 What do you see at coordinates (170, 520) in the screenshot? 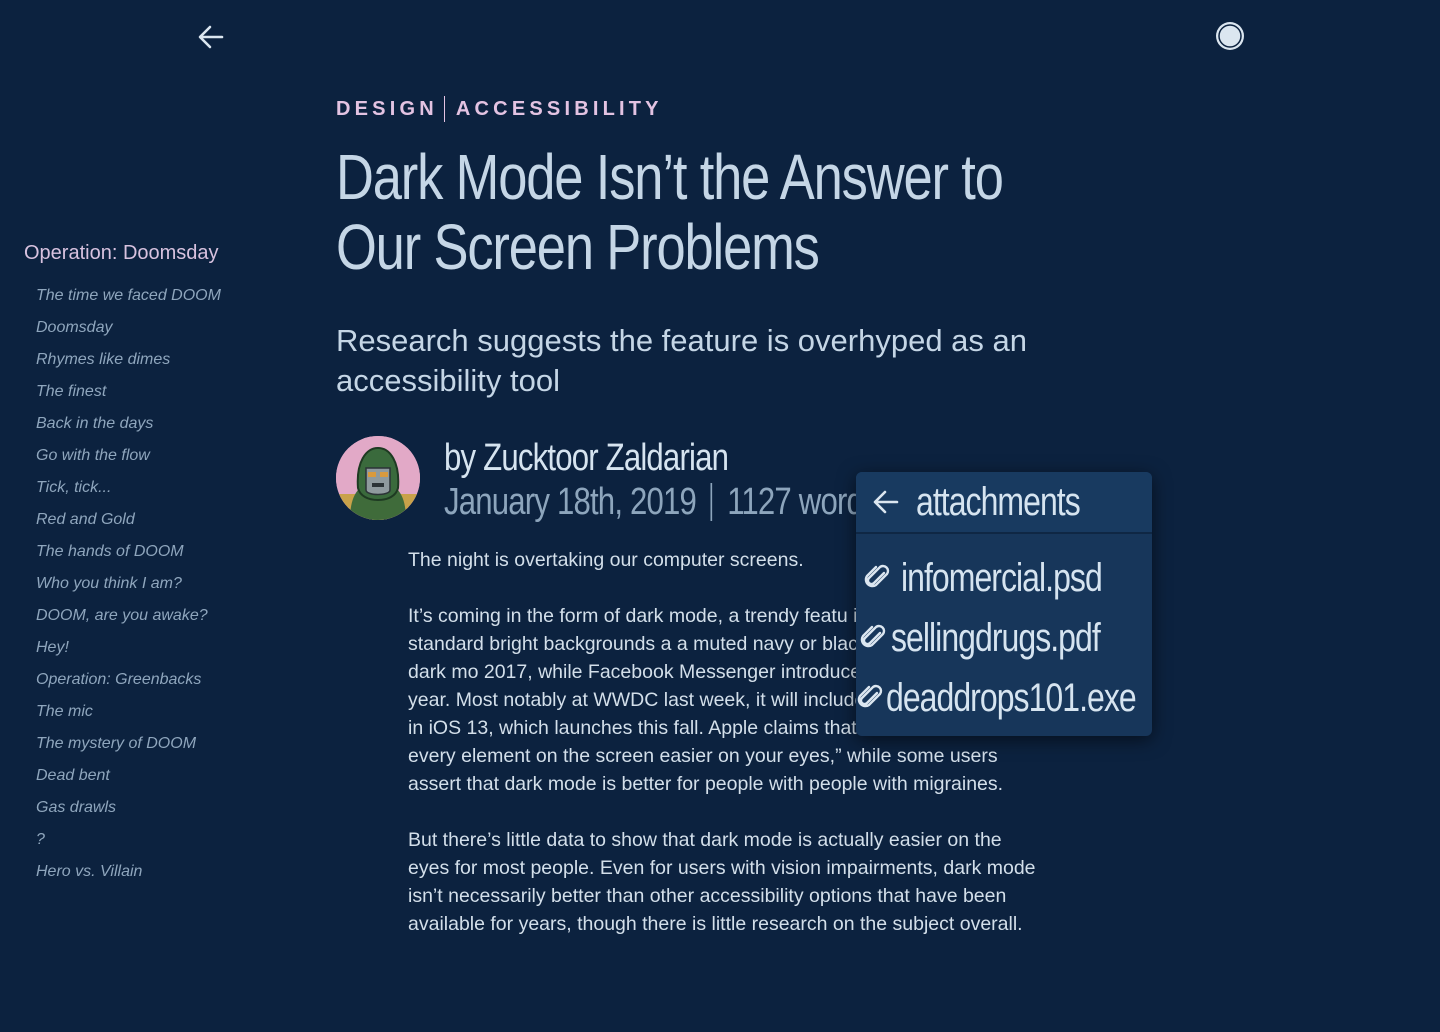
I see `toc-item: Red and Gold` at bounding box center [170, 520].